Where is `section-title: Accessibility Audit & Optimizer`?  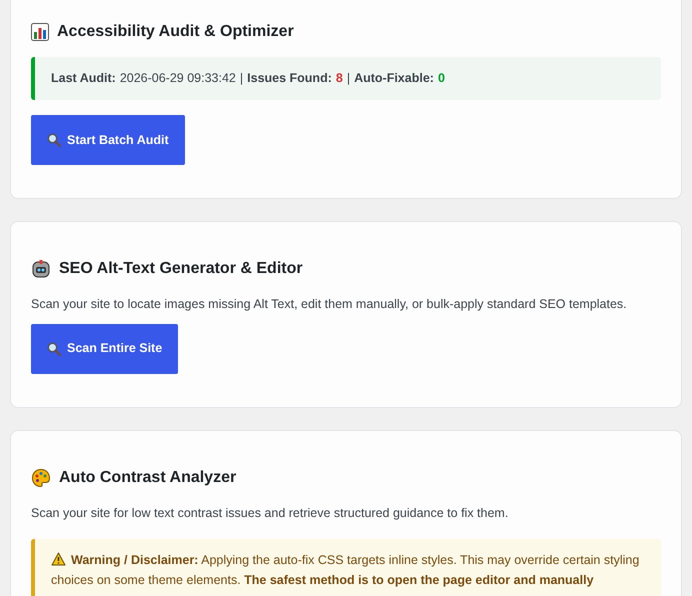
section-title: Accessibility Audit & Optimizer is located at coordinates (175, 32).